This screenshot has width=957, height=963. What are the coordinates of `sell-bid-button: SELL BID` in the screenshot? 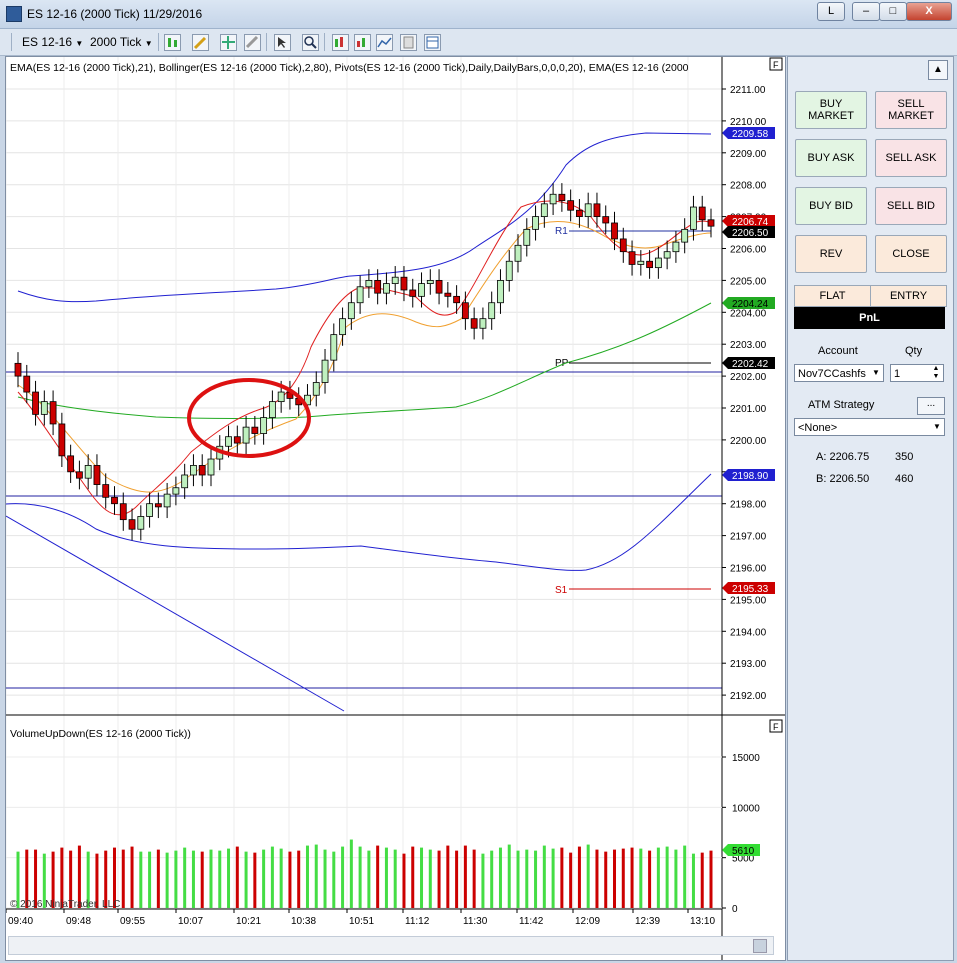 It's located at (911, 206).